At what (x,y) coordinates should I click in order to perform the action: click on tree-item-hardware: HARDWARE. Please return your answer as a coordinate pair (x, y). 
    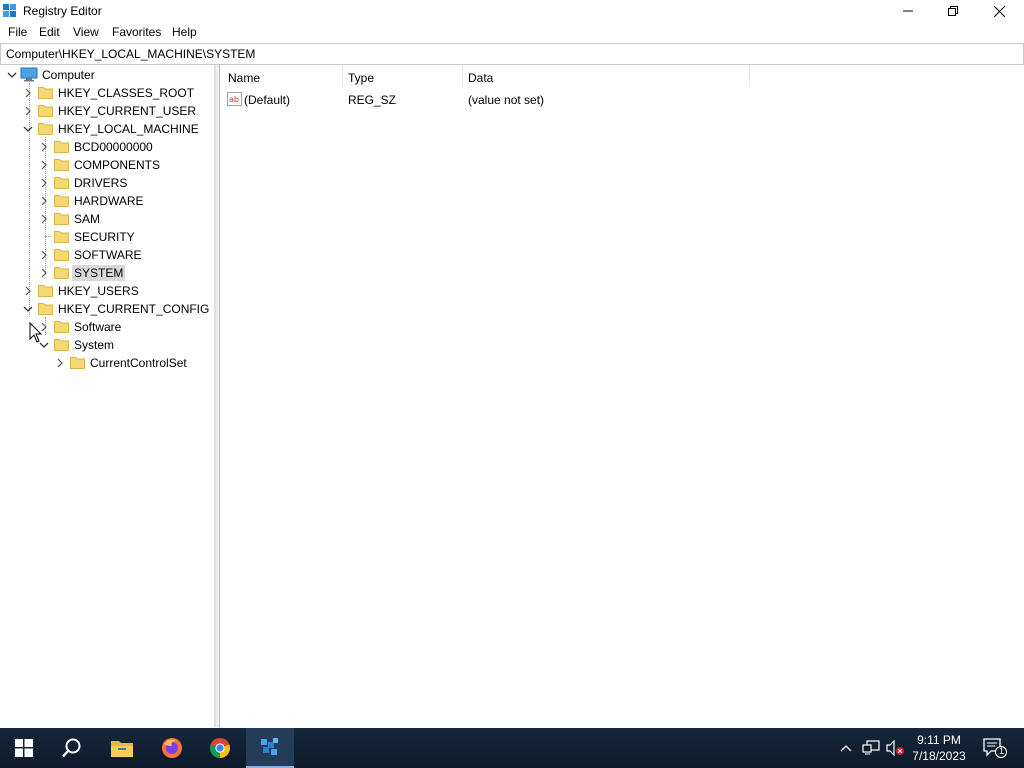
    Looking at the image, I should click on (109, 201).